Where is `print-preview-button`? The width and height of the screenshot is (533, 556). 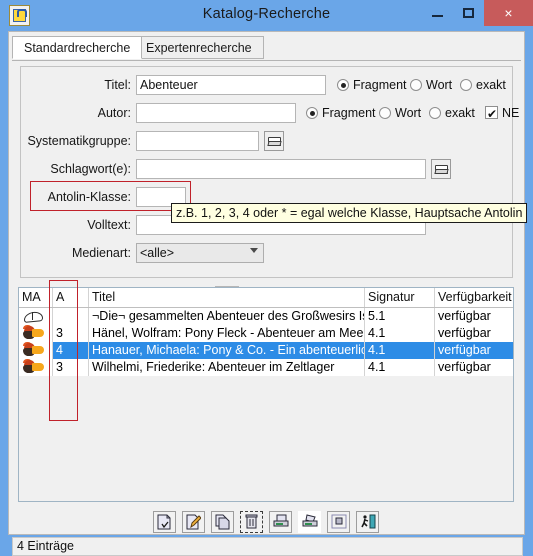
print-preview-button is located at coordinates (309, 521).